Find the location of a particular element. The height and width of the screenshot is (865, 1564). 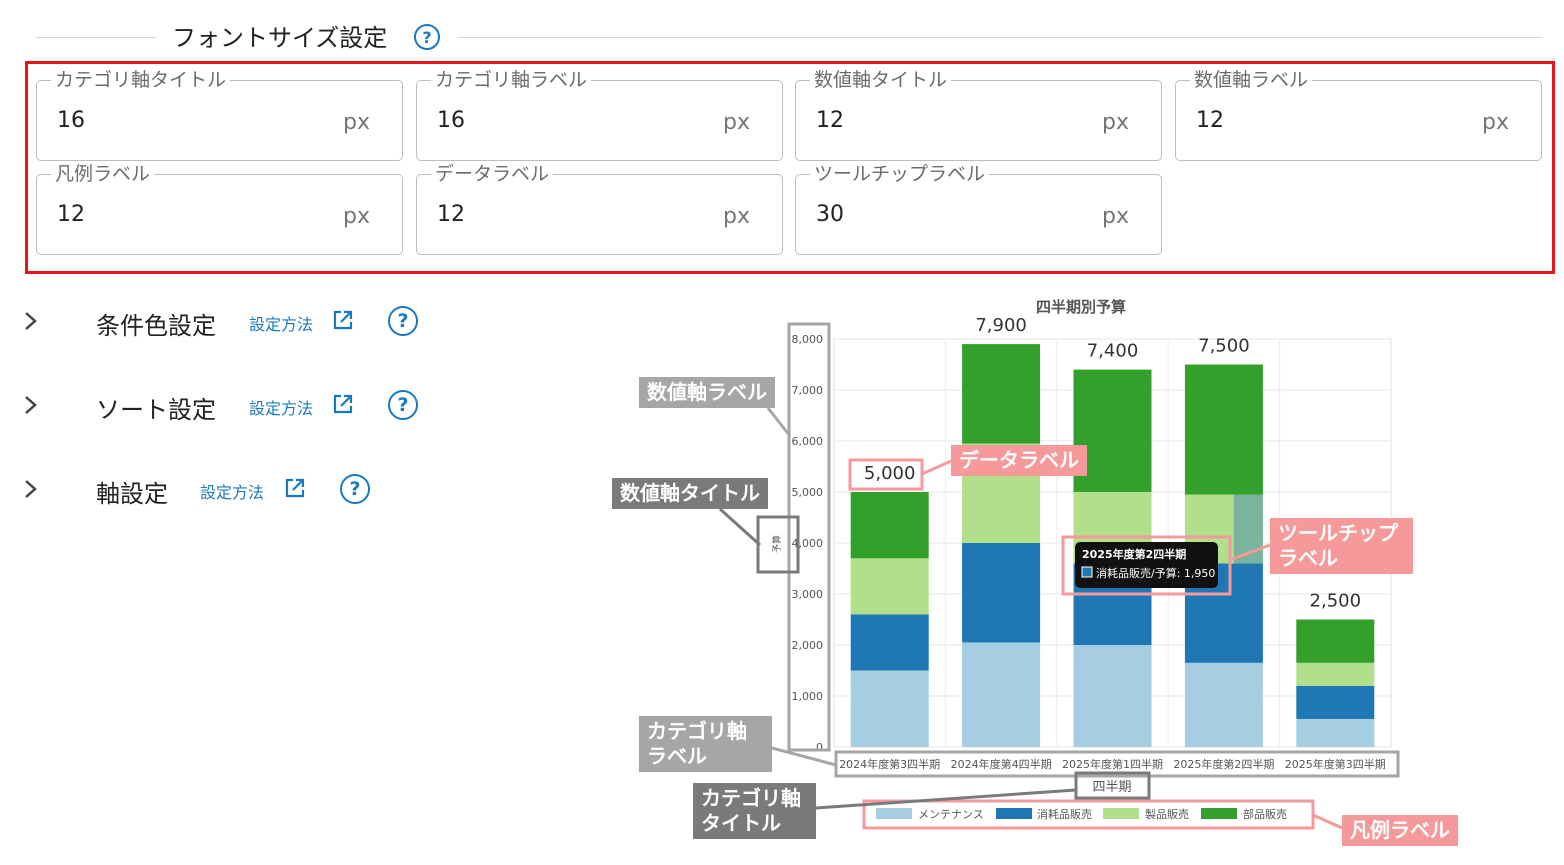

data-label: 7,900 is located at coordinates (1001, 325).